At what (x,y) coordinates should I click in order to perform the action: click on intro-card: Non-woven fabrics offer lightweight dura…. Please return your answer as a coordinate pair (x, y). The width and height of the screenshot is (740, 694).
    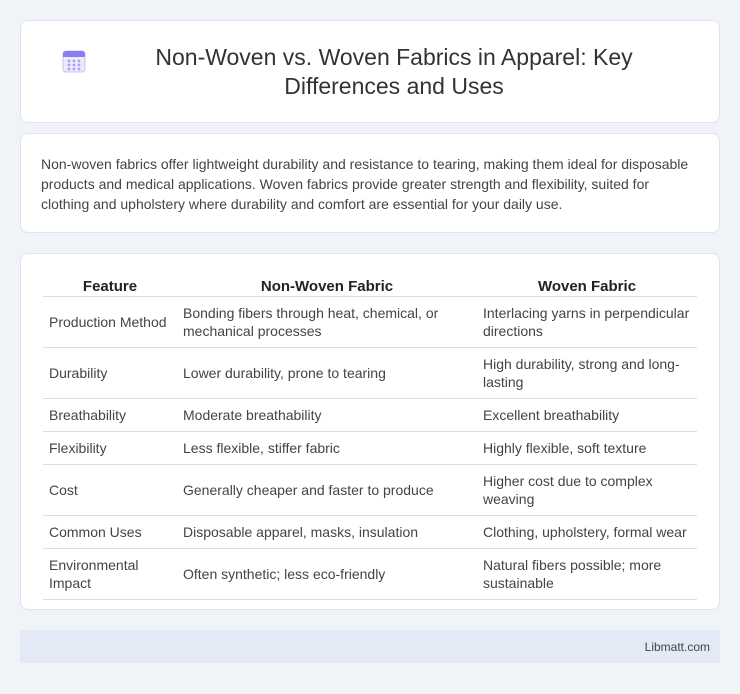
    Looking at the image, I should click on (370, 183).